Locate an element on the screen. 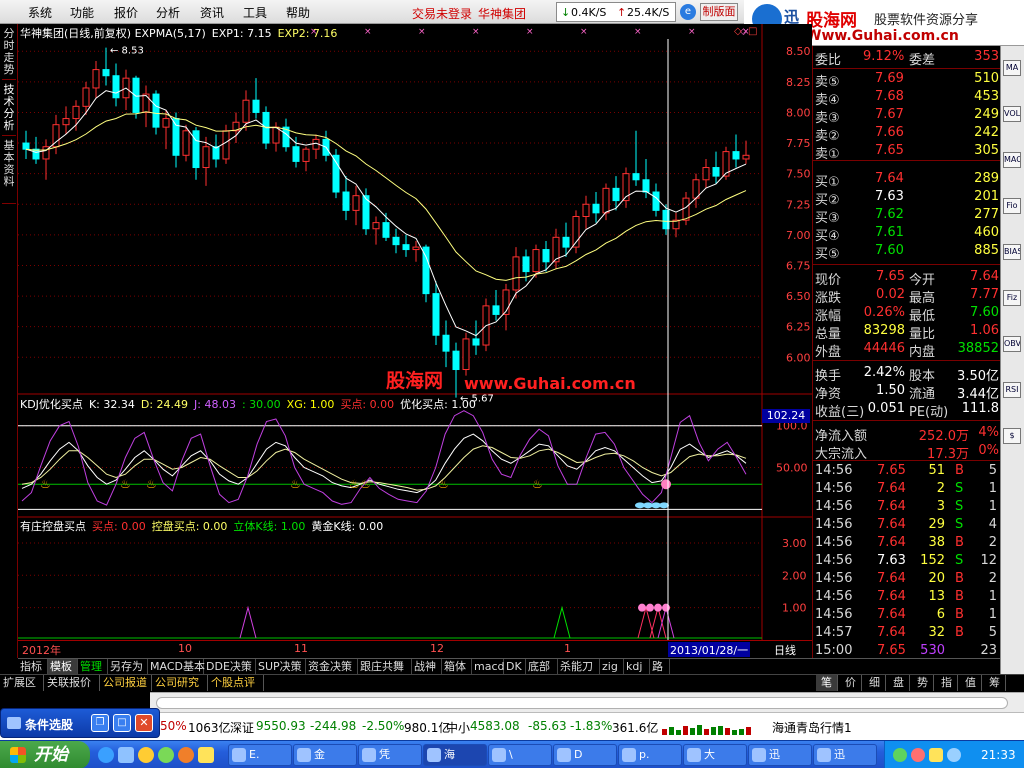 The image size is (1024, 768). indicator-macd-icon: MACD is located at coordinates (1012, 160).